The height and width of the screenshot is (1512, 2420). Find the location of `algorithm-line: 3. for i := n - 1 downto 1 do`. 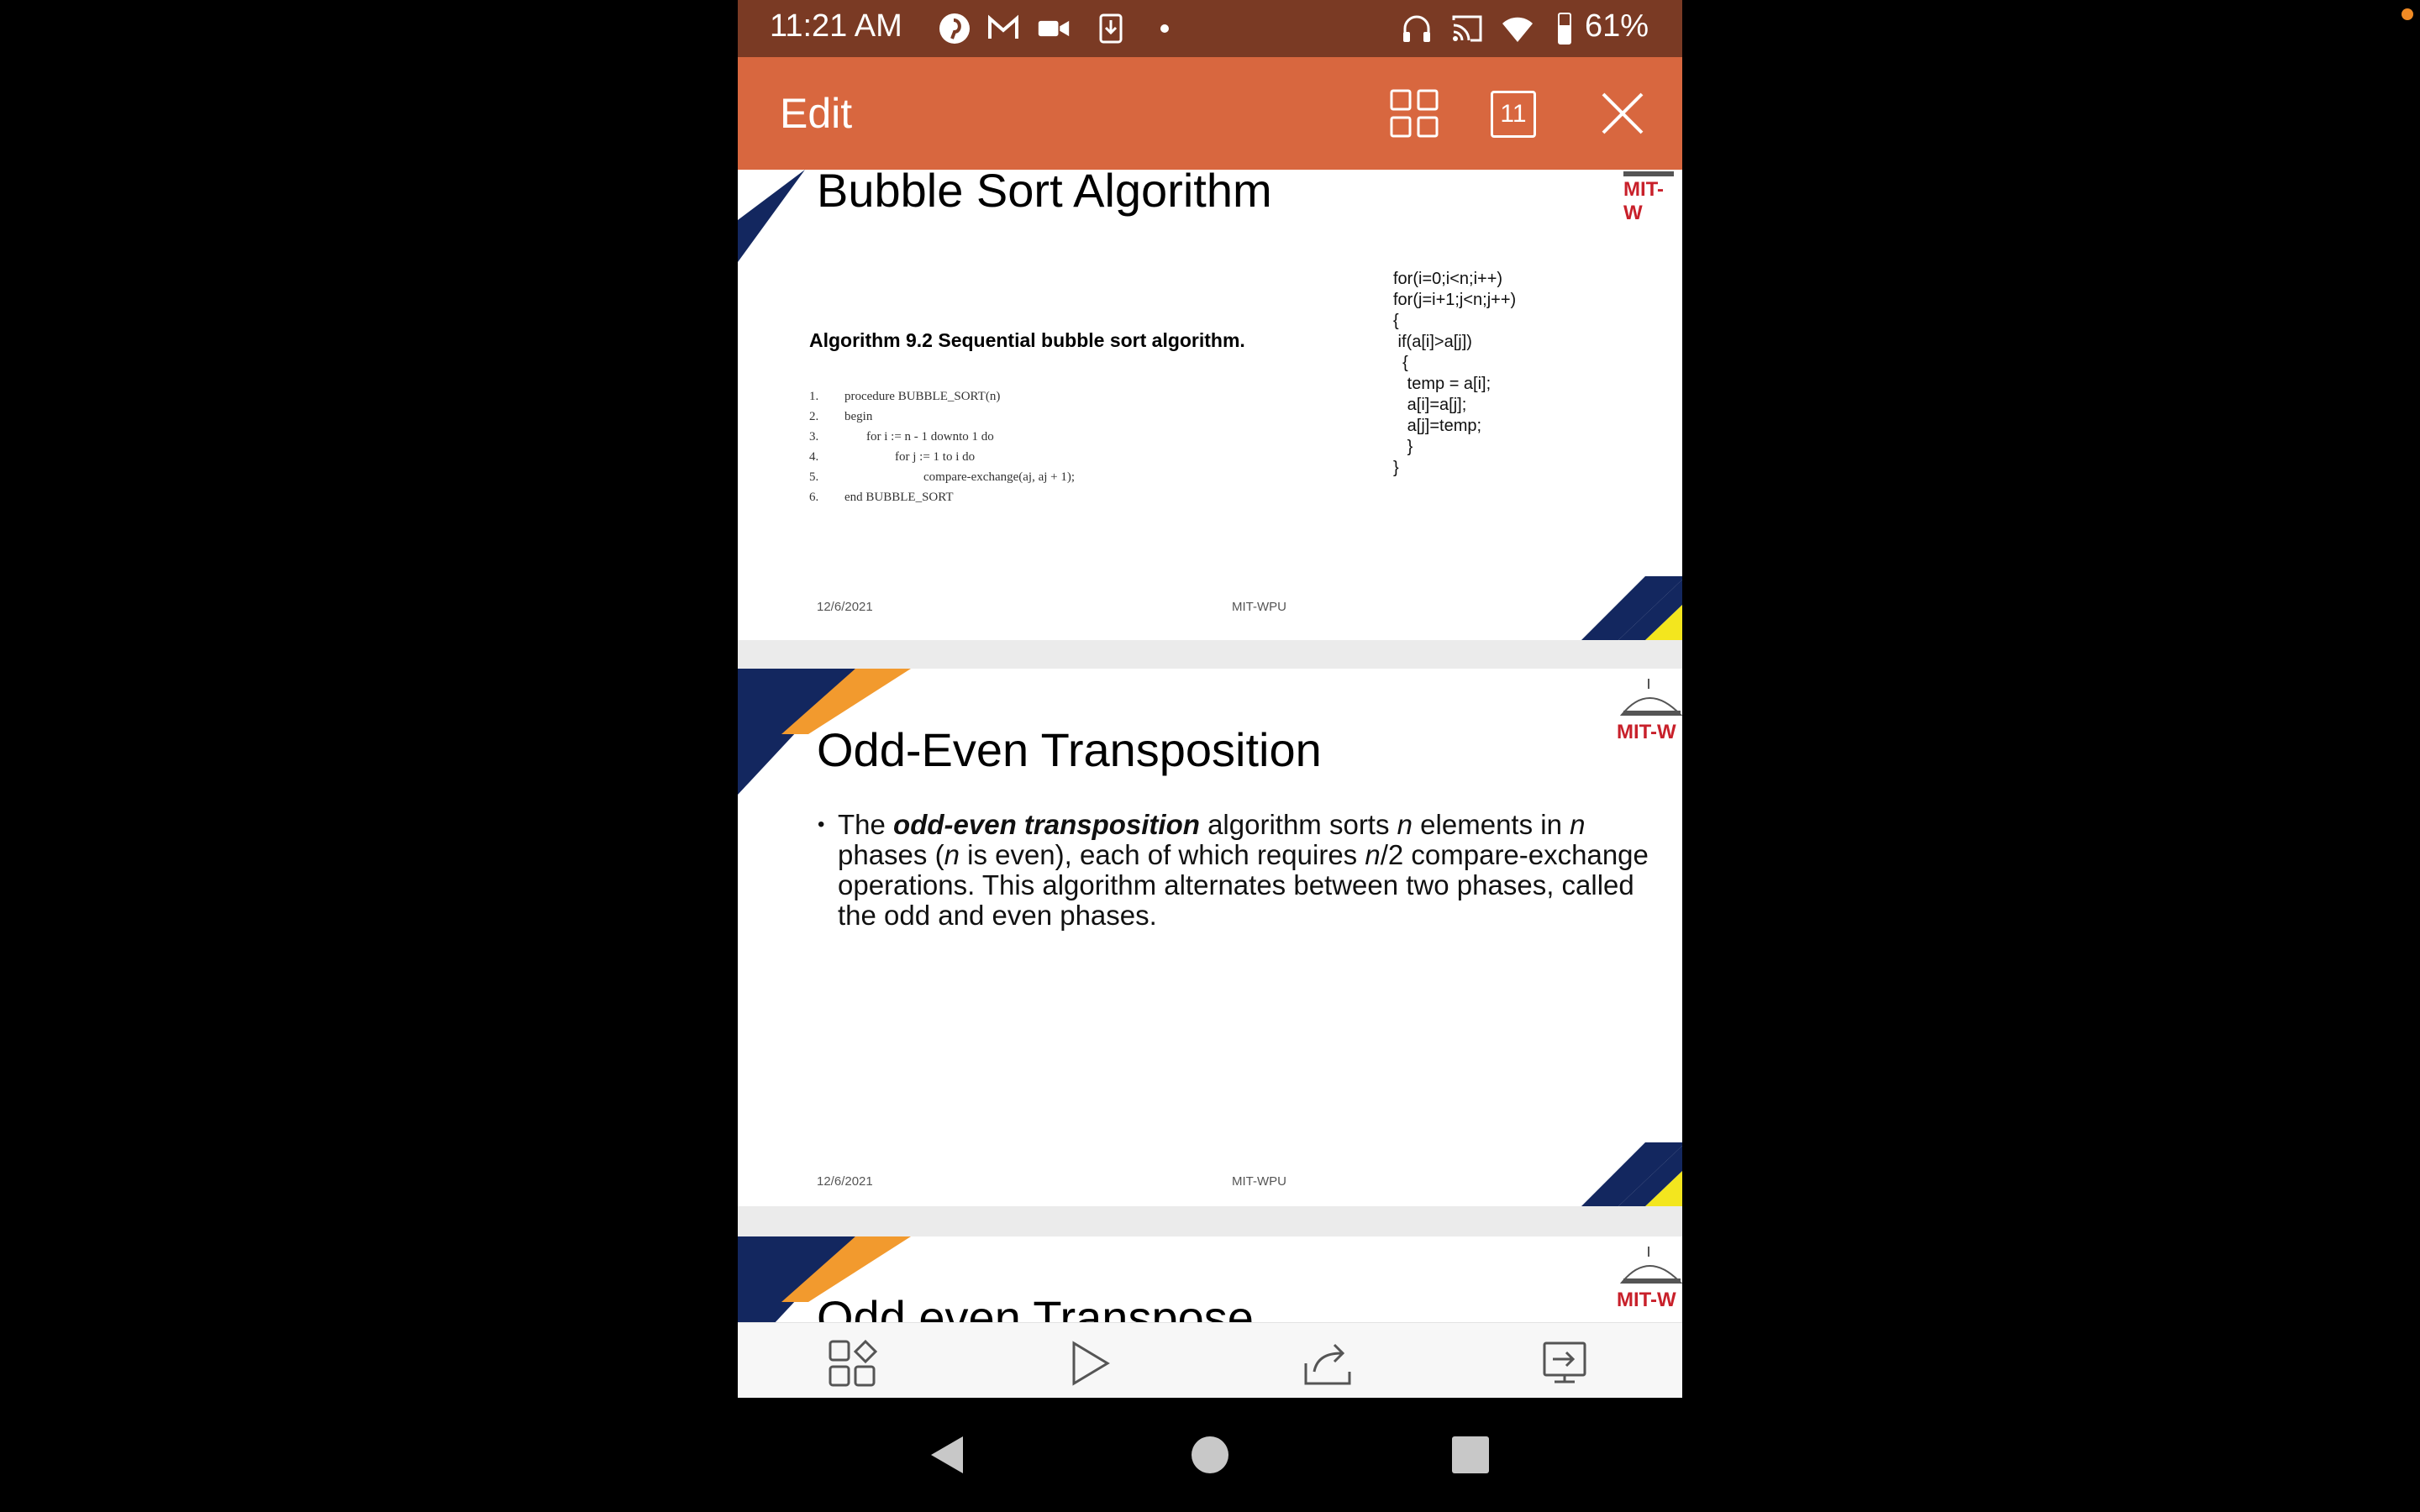

algorithm-line: 3. for i := n - 1 downto 1 do is located at coordinates (901, 437).